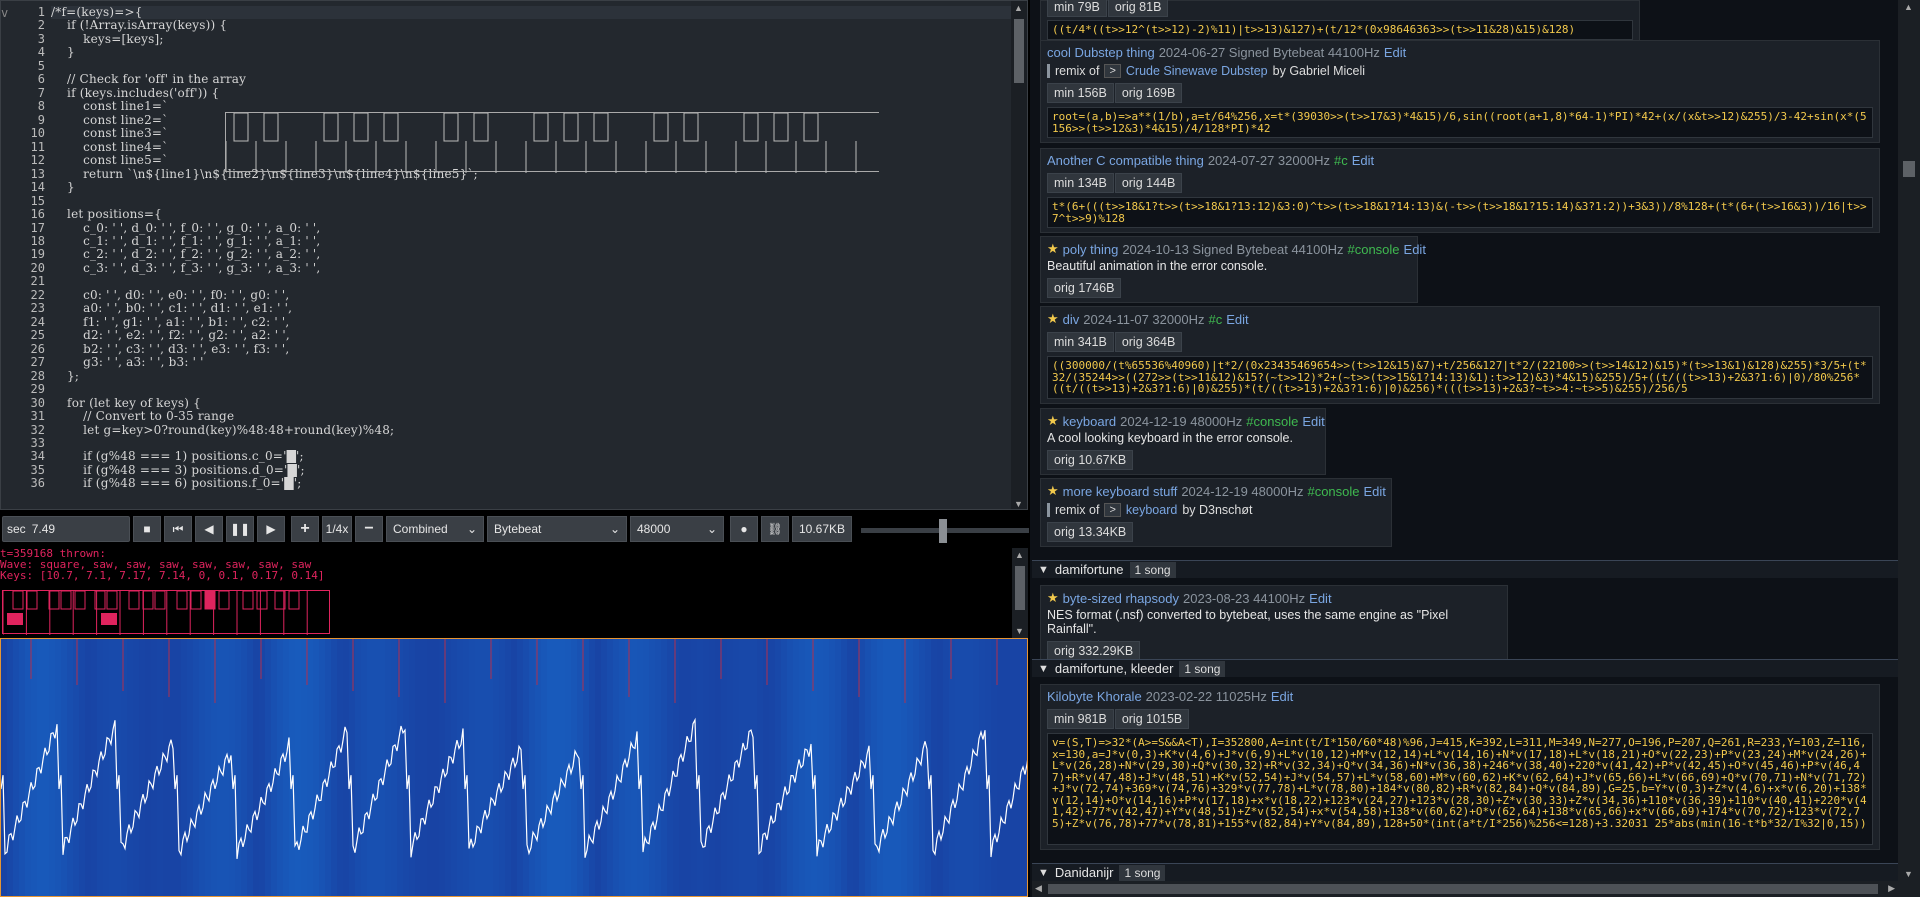 This screenshot has height=897, width=1920. I want to click on min-size-badge: min 981B, so click(1080, 719).